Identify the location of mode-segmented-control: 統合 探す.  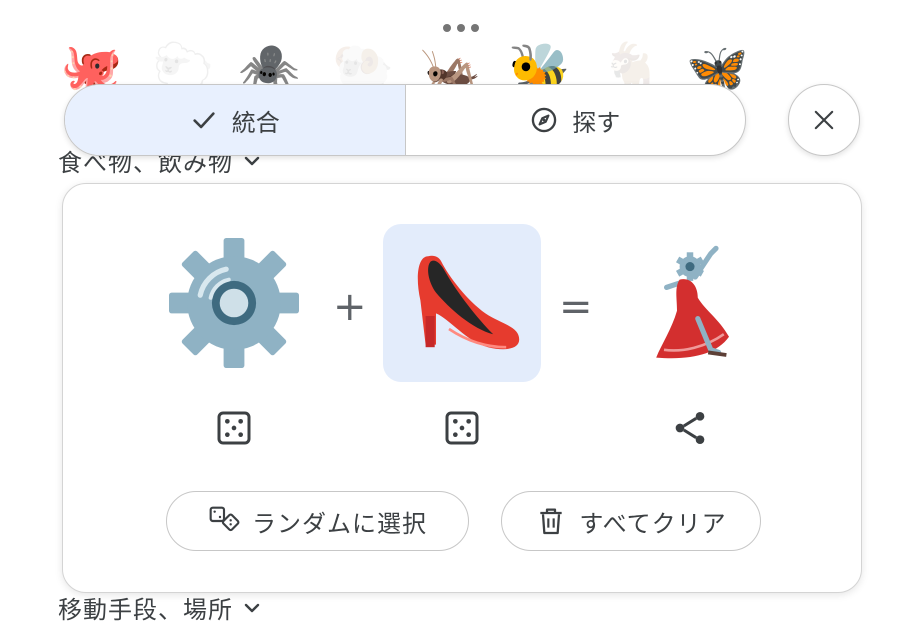
(405, 120).